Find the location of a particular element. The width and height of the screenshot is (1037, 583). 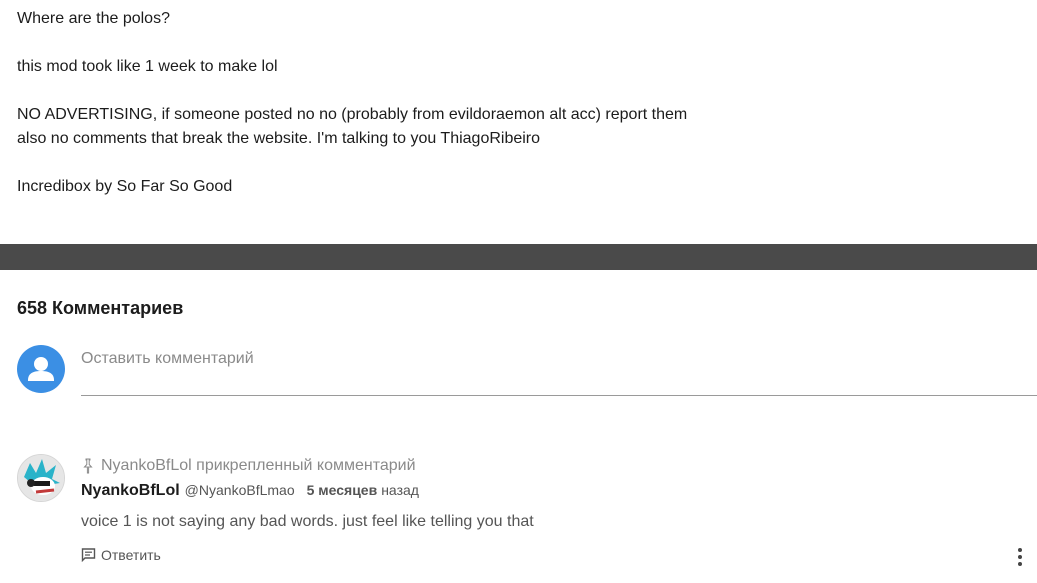

pinned-label: NyankoBfLol прикрепленный комментарий is located at coordinates (258, 465).